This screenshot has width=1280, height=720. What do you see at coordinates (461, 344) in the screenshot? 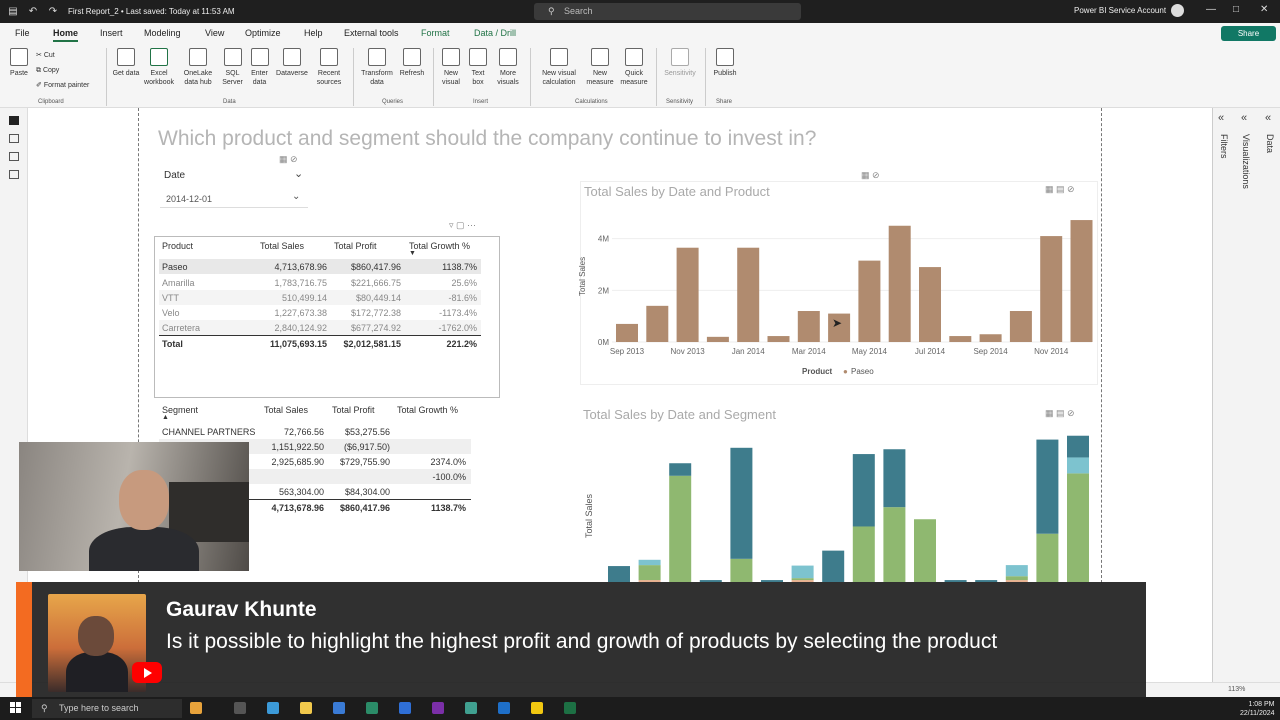
I see `table-total-cell: 221.2%` at bounding box center [461, 344].